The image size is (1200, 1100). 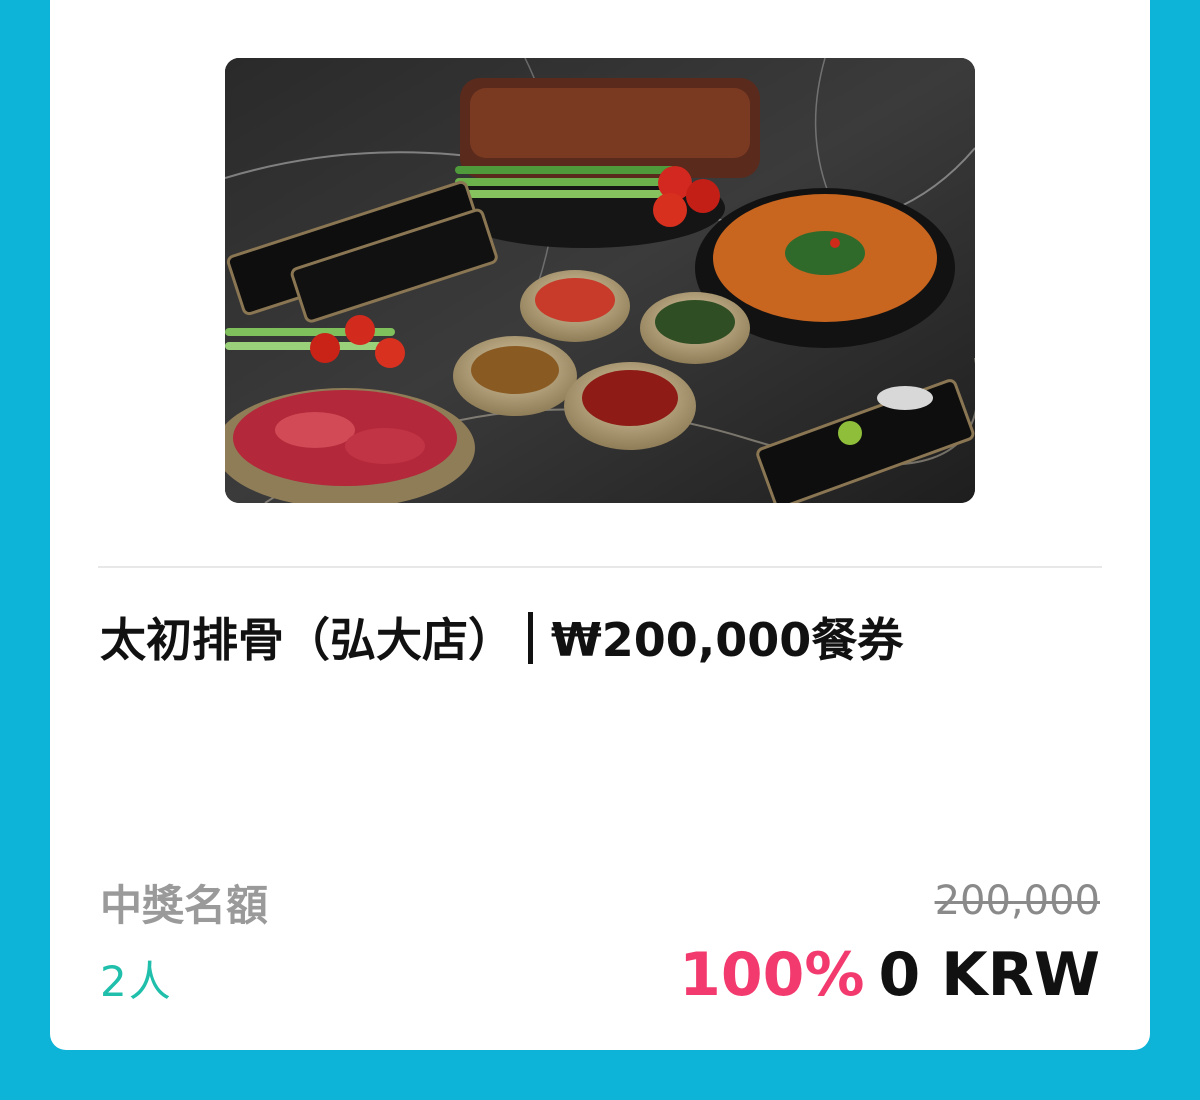 What do you see at coordinates (989, 975) in the screenshot?
I see `final-price: 0 KRW` at bounding box center [989, 975].